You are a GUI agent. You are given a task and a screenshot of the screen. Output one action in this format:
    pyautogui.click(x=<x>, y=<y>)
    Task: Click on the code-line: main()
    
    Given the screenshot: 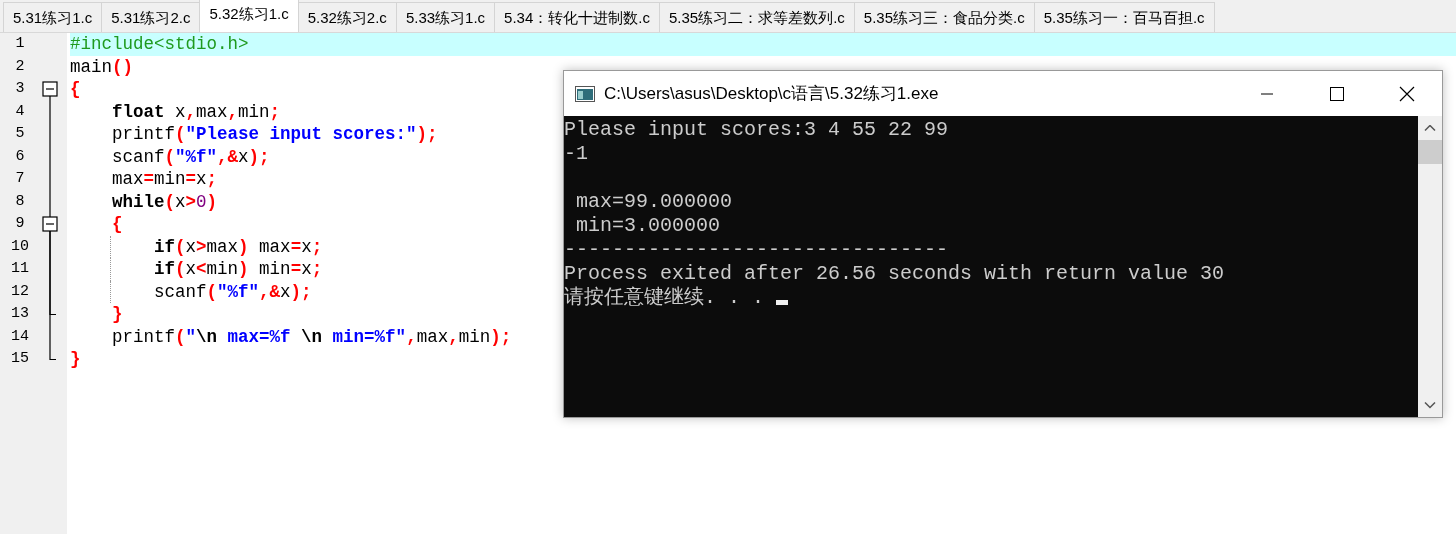 What is the action you would take?
    pyautogui.click(x=102, y=66)
    